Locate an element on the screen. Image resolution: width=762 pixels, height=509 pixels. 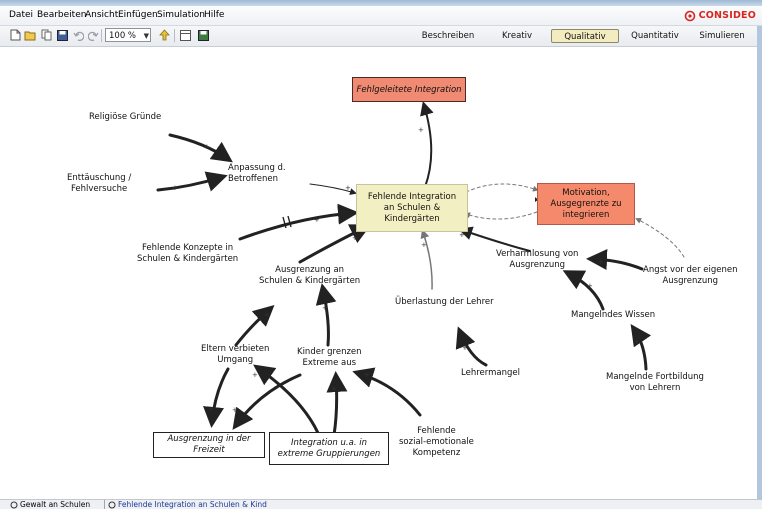
node-mangelndes-wissen: Mangelndes Wissen is located at coordinates (613, 315).